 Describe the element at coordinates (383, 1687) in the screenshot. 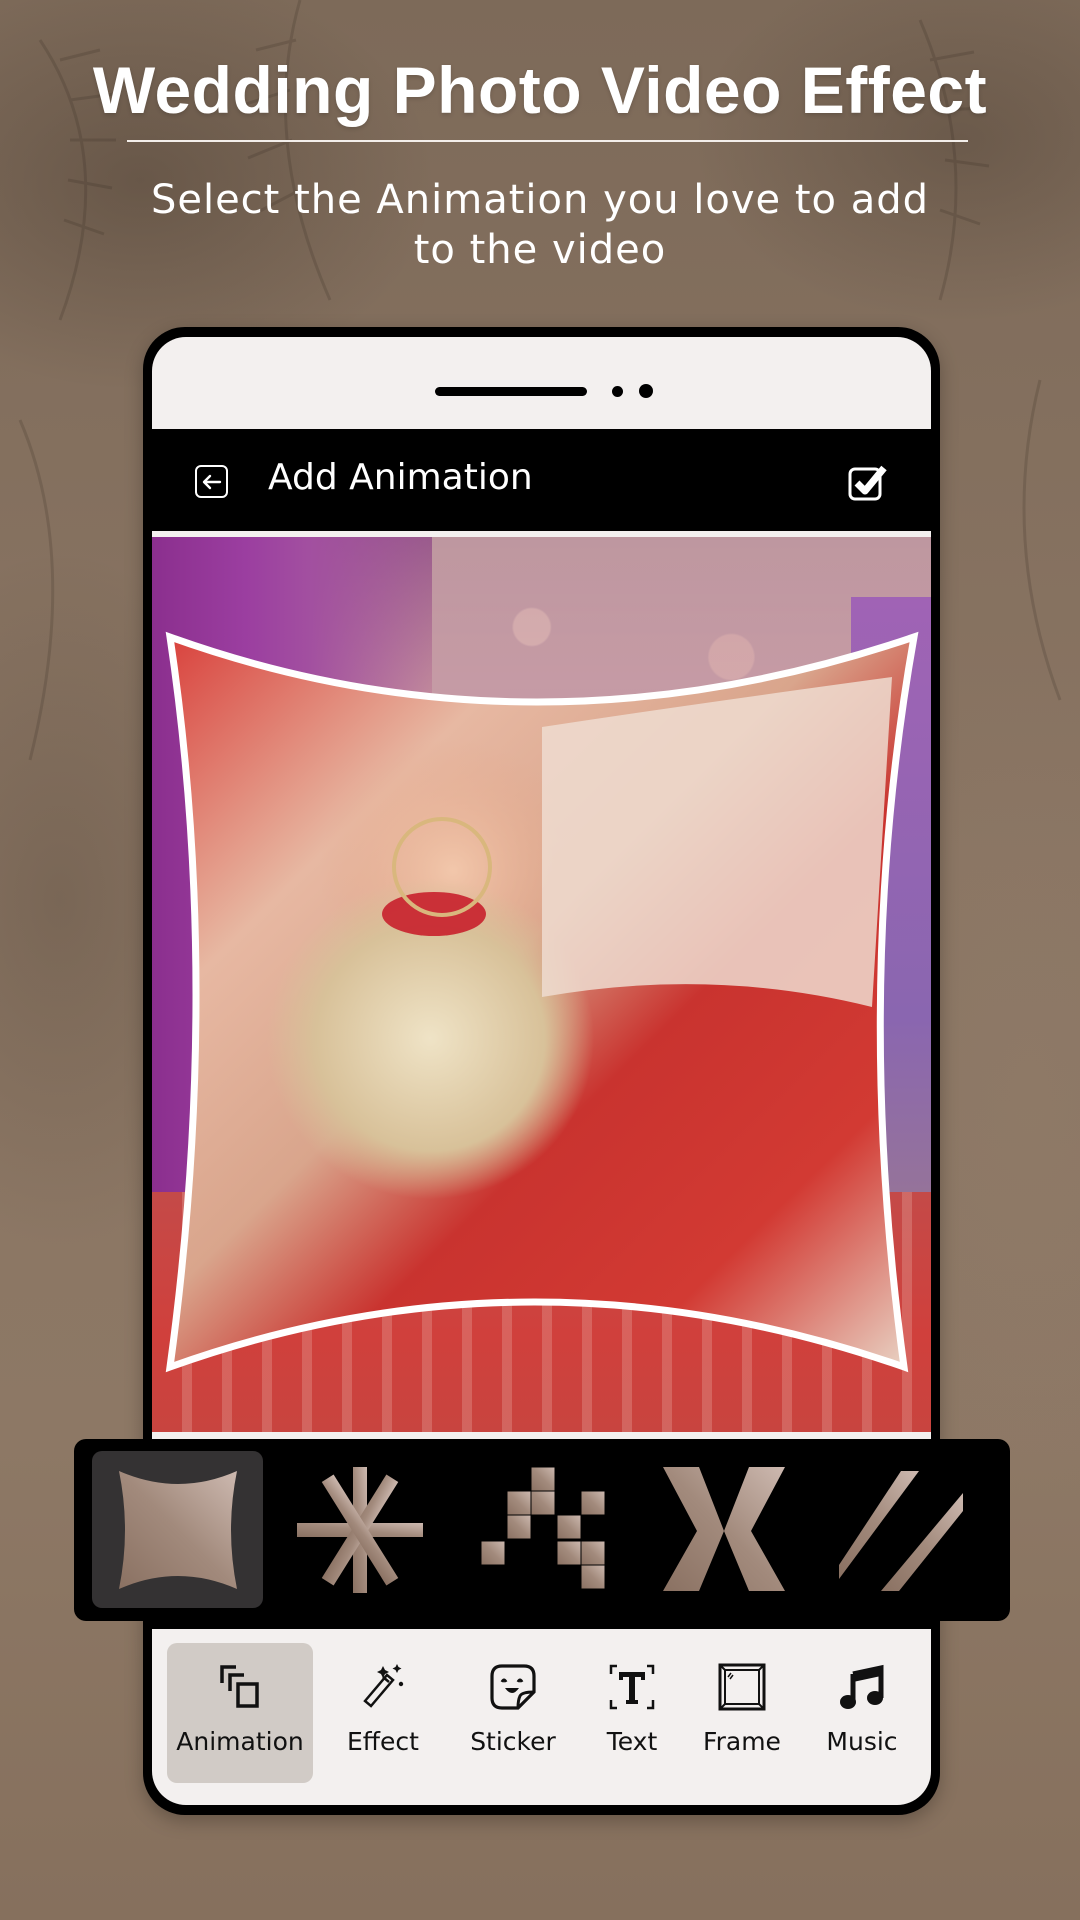

I see `magic-wand-icon` at that location.